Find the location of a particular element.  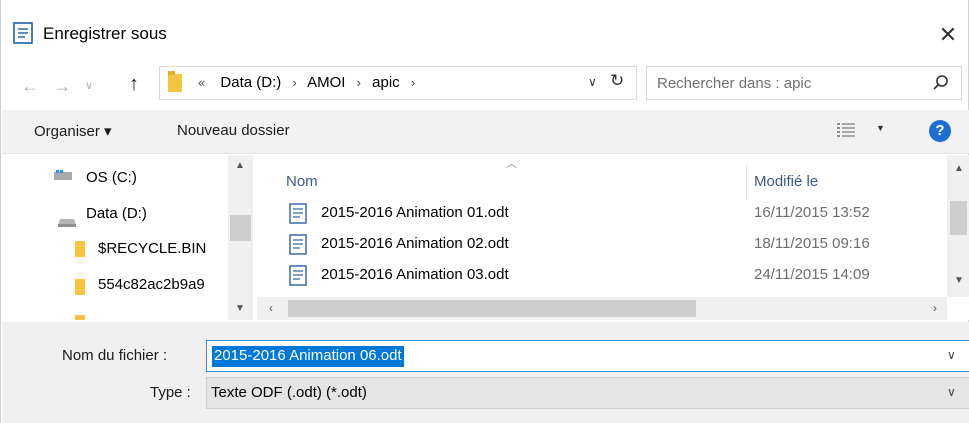

view-options-icon is located at coordinates (846, 130).